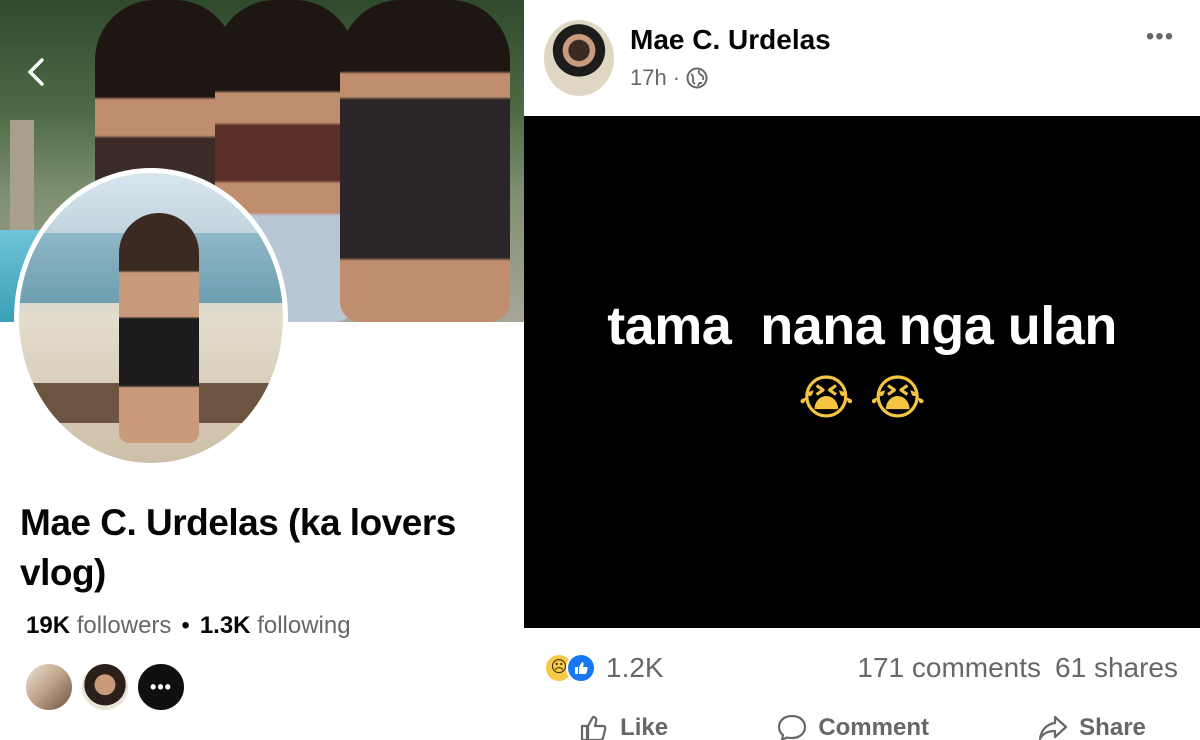 Image resolution: width=1200 pixels, height=740 pixels. Describe the element at coordinates (225, 625) in the screenshot. I see `following-count: 1.3K` at that location.